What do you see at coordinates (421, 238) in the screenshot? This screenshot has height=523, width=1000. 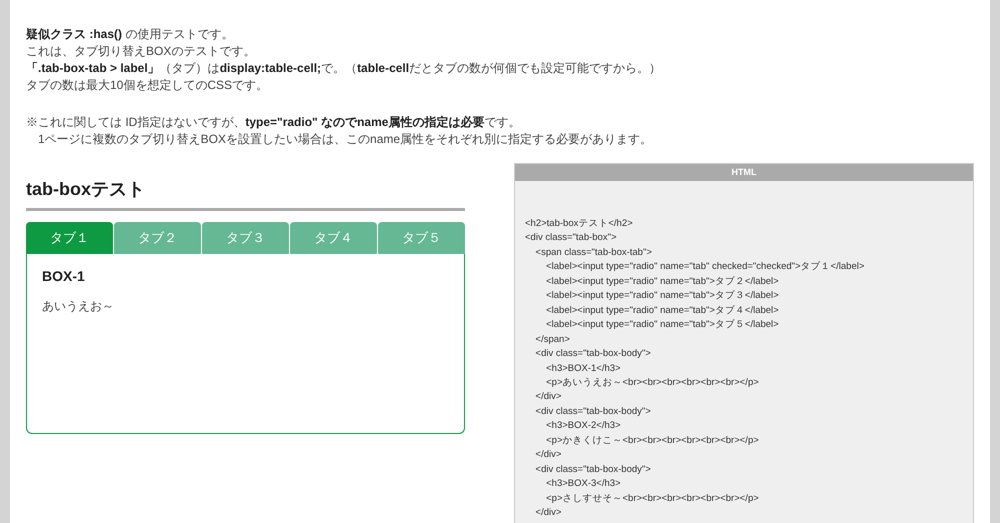 I see `tab: タブ５` at bounding box center [421, 238].